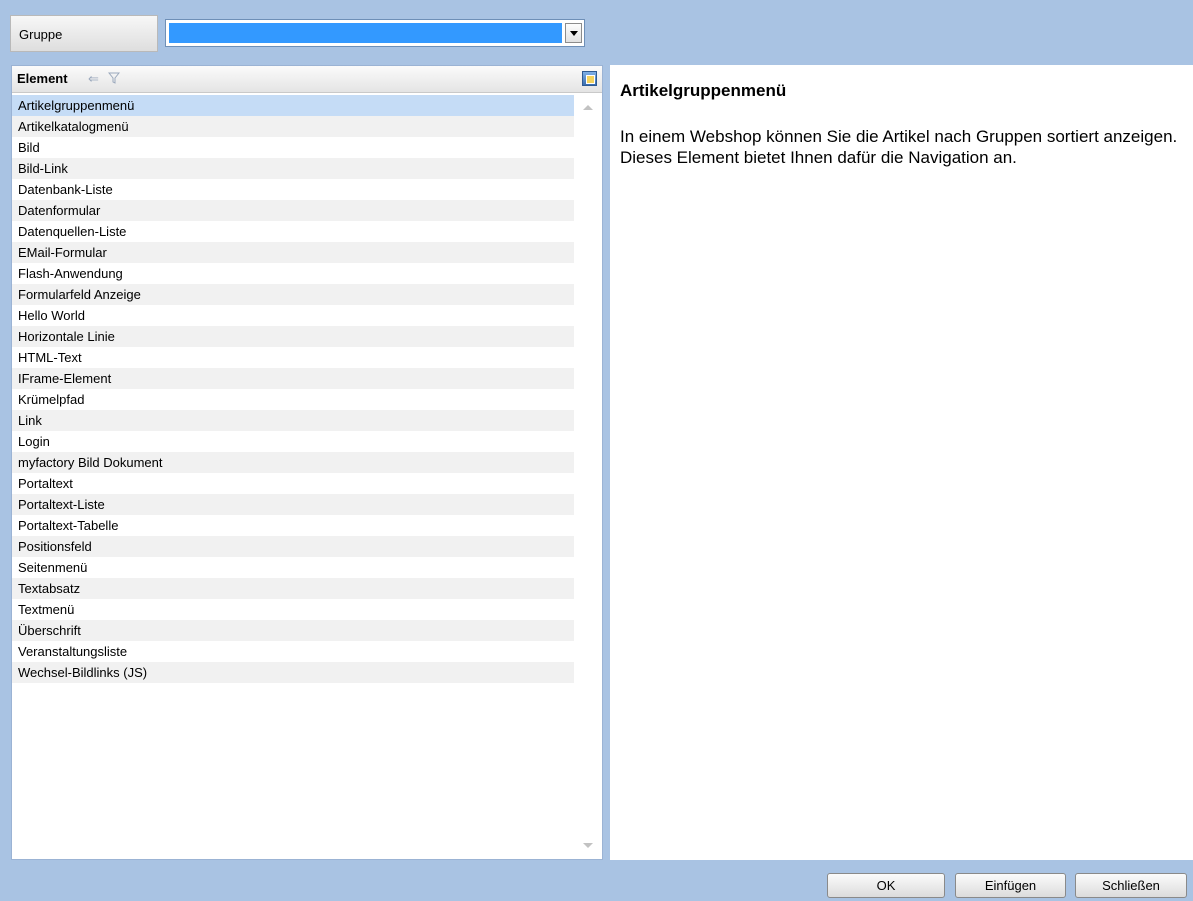 This screenshot has height=901, width=1193. Describe the element at coordinates (293, 420) in the screenshot. I see `list-item: Link` at that location.